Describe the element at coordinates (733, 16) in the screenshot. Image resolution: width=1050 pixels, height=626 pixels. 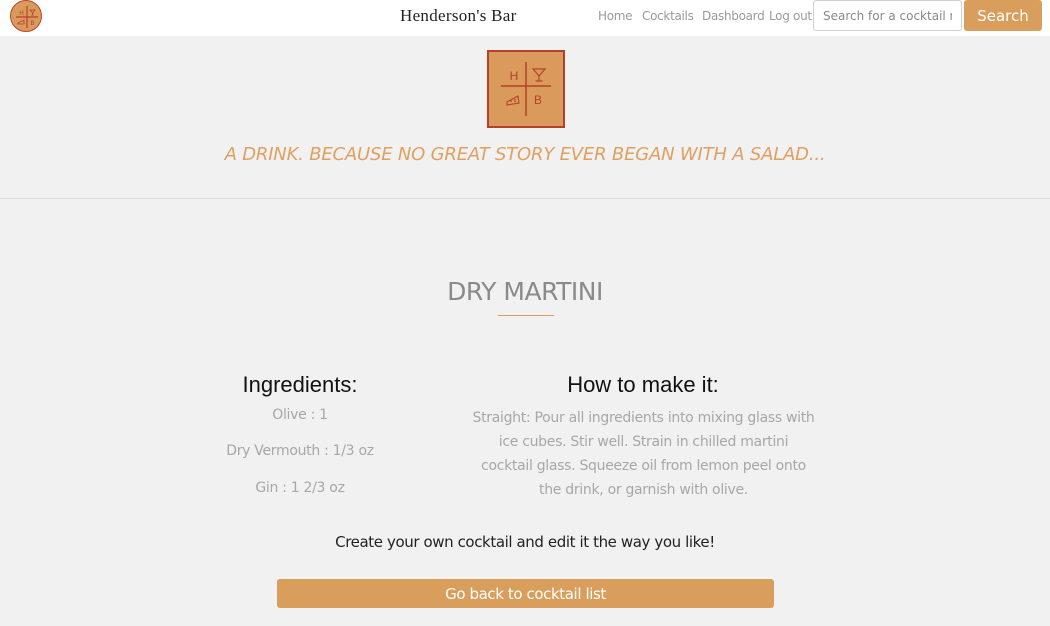
I see `nav-link-dashboard: Dashboard` at that location.